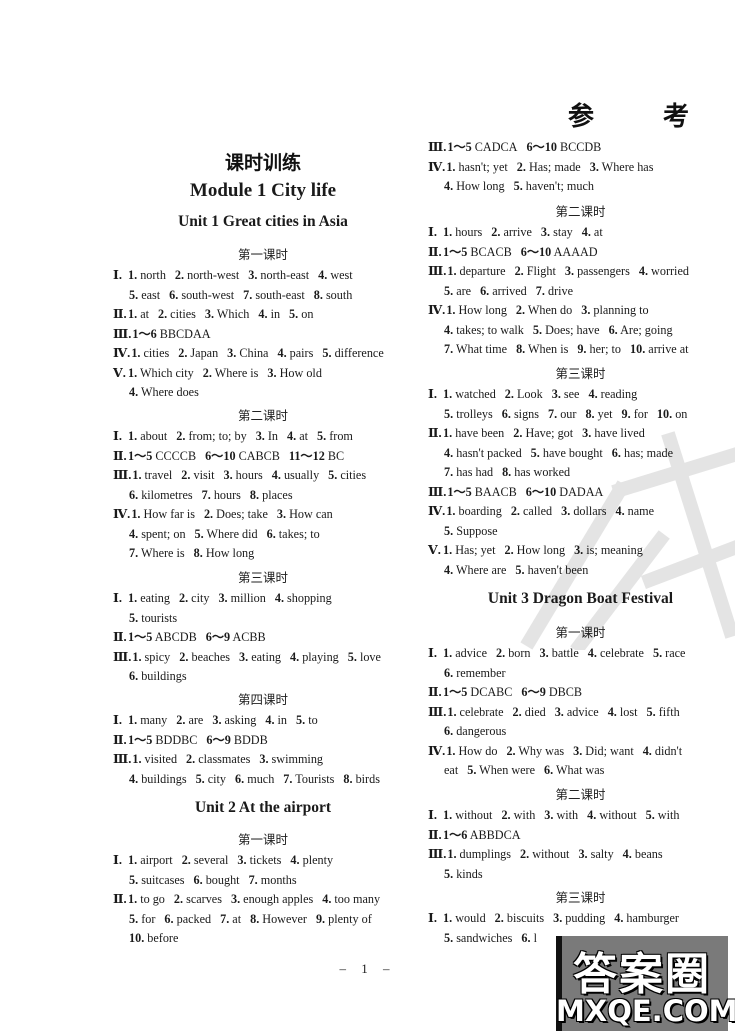 This screenshot has width=735, height=1031. Describe the element at coordinates (279, 275) in the screenshot. I see `answer-item: 3. north-east` at that location.